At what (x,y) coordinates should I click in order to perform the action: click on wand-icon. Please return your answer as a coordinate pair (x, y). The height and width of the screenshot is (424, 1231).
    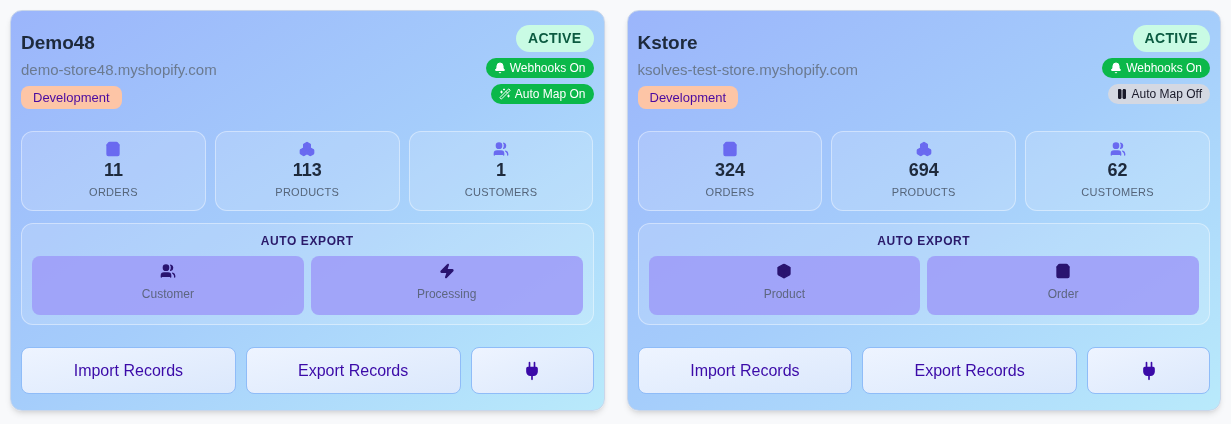
    Looking at the image, I should click on (504, 94).